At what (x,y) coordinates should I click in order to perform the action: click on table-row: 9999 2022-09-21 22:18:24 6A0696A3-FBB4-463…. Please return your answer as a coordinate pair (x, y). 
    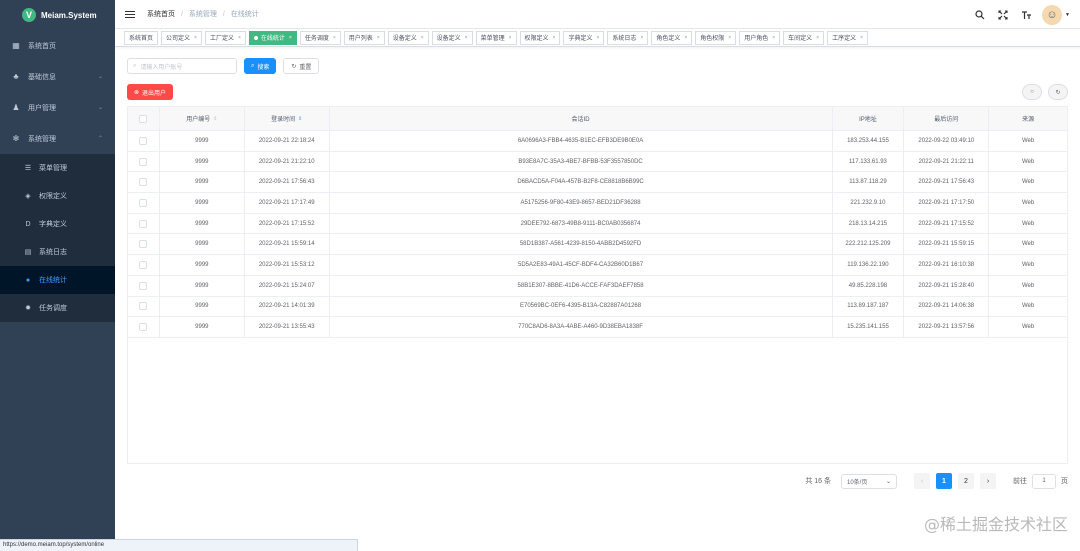
    Looking at the image, I should click on (597, 141).